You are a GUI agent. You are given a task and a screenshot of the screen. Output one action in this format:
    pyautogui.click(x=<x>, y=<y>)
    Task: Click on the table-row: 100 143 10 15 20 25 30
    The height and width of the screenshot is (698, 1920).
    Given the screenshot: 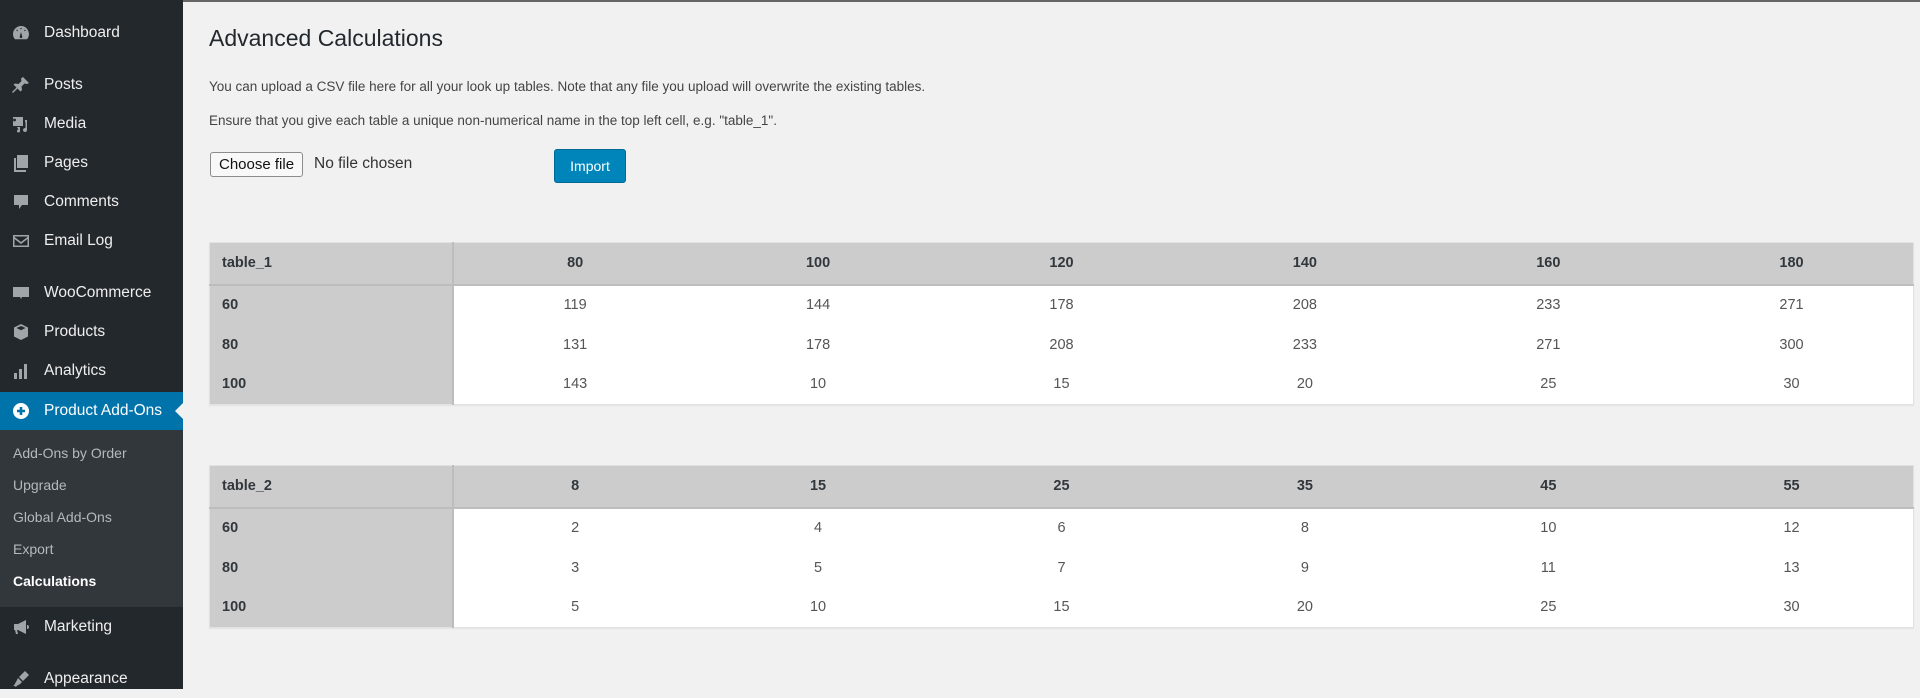 What is the action you would take?
    pyautogui.click(x=1061, y=384)
    